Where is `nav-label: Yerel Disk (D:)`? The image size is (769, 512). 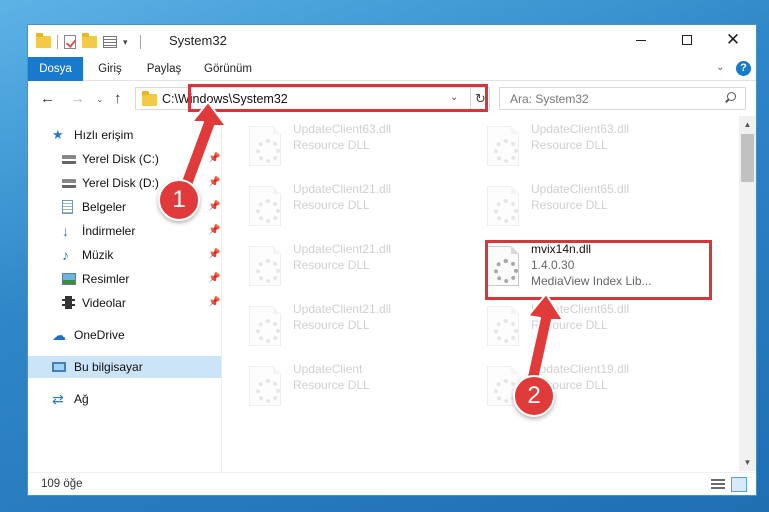 nav-label: Yerel Disk (D:) is located at coordinates (120, 183).